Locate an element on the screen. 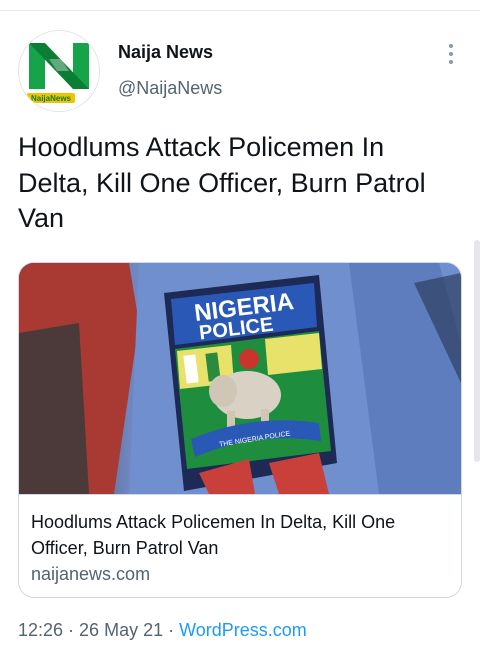 The height and width of the screenshot is (649, 480). tweet-date: 26 May 21 is located at coordinates (121, 630).